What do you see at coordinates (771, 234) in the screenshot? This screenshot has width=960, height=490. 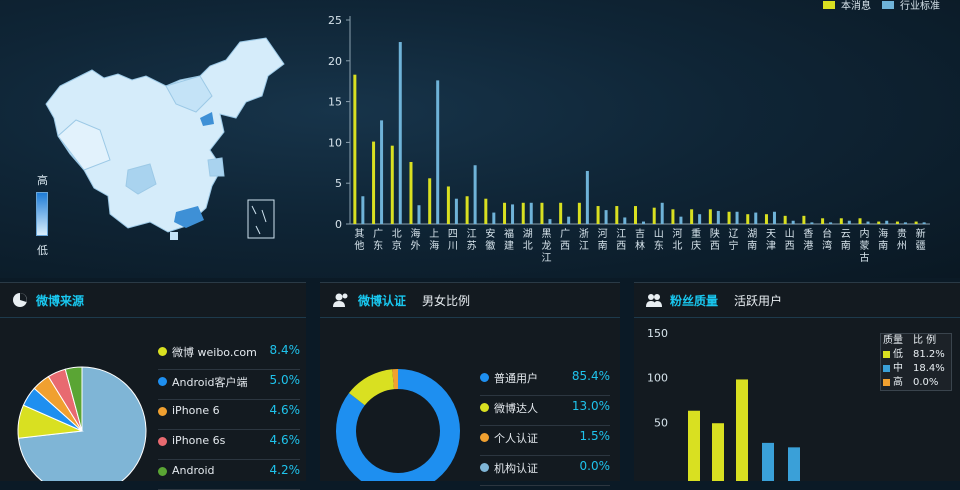 I see `x-tick-label: 天` at bounding box center [771, 234].